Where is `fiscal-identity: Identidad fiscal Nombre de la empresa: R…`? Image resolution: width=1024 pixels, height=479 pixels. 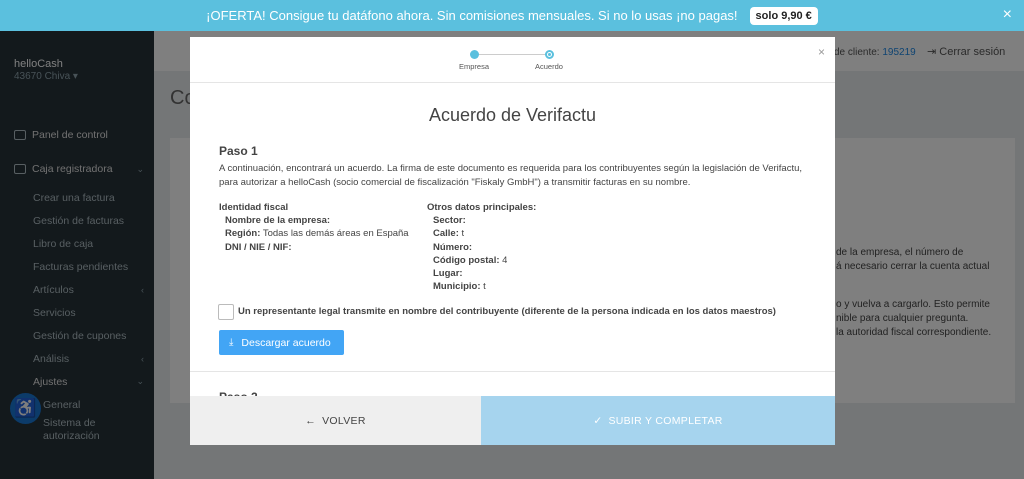 fiscal-identity: Identidad fiscal Nombre de la empresa: R… is located at coordinates (318, 227).